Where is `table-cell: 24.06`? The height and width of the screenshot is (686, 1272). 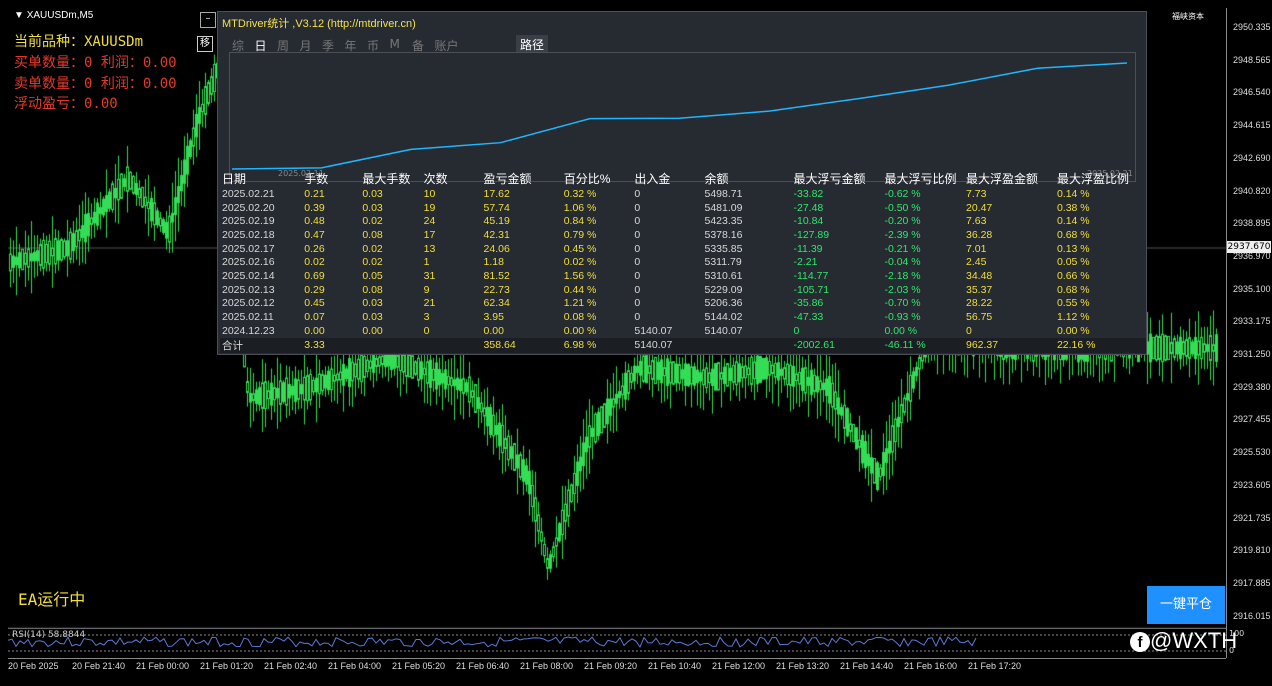 table-cell: 24.06 is located at coordinates (496, 248).